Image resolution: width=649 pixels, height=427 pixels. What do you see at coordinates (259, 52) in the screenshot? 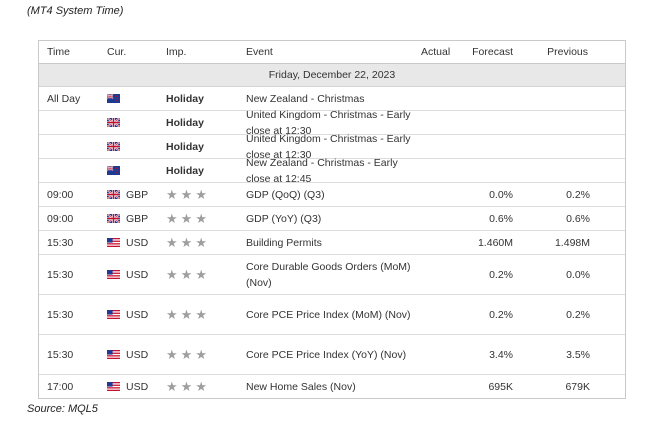
I see `header-event: Event` at bounding box center [259, 52].